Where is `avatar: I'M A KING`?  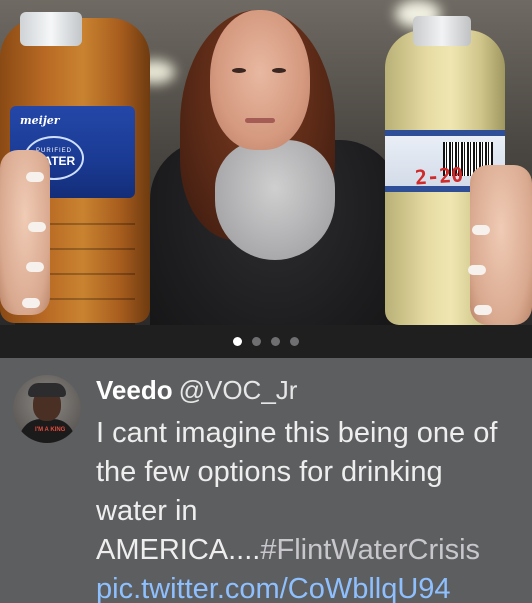 avatar: I'M A KING is located at coordinates (47, 409).